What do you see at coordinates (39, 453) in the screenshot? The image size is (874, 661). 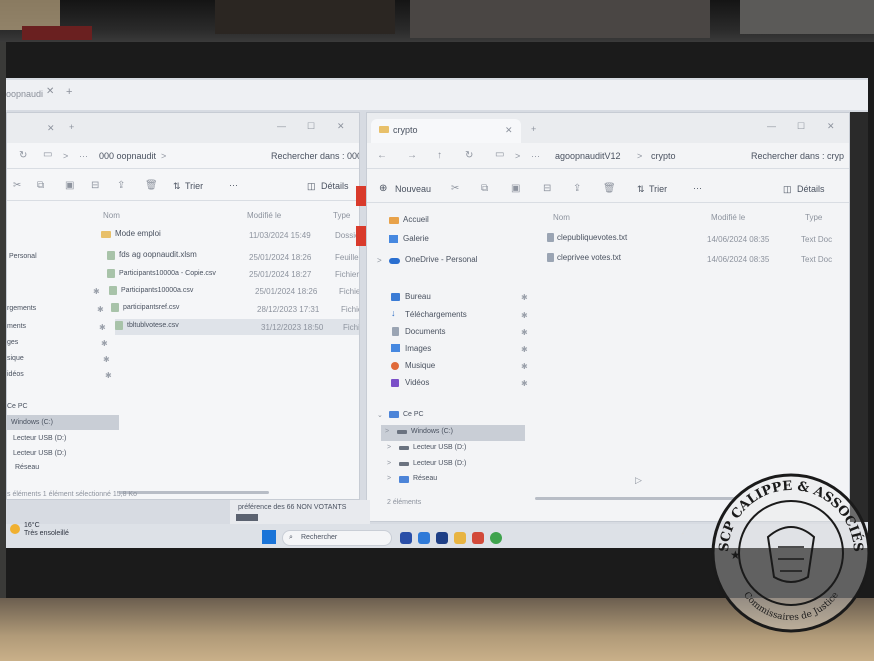 I see `nav-item-usb-d-2: Lecteur USB (D:)` at bounding box center [39, 453].